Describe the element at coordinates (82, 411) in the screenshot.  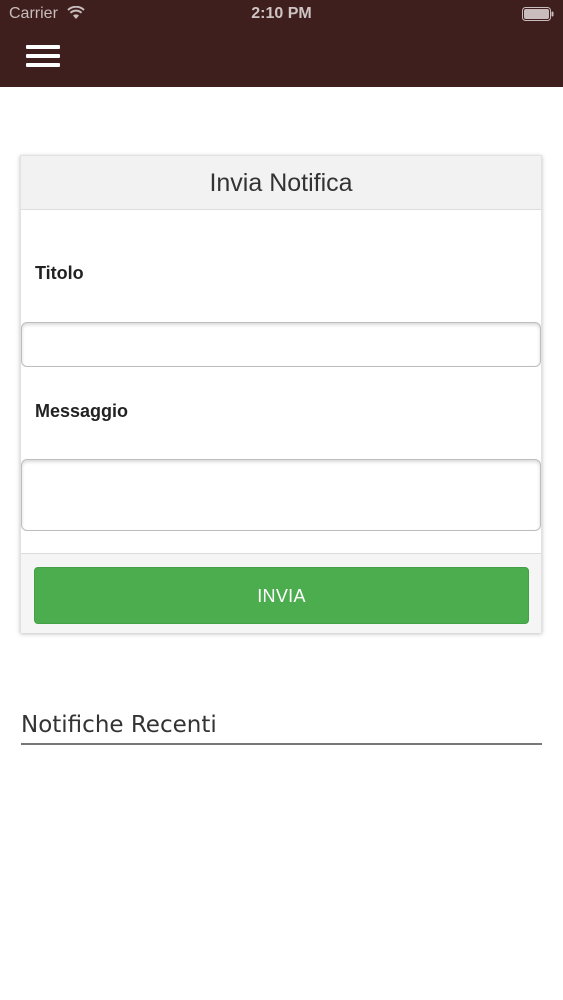
I see `message-label: Messaggio` at that location.